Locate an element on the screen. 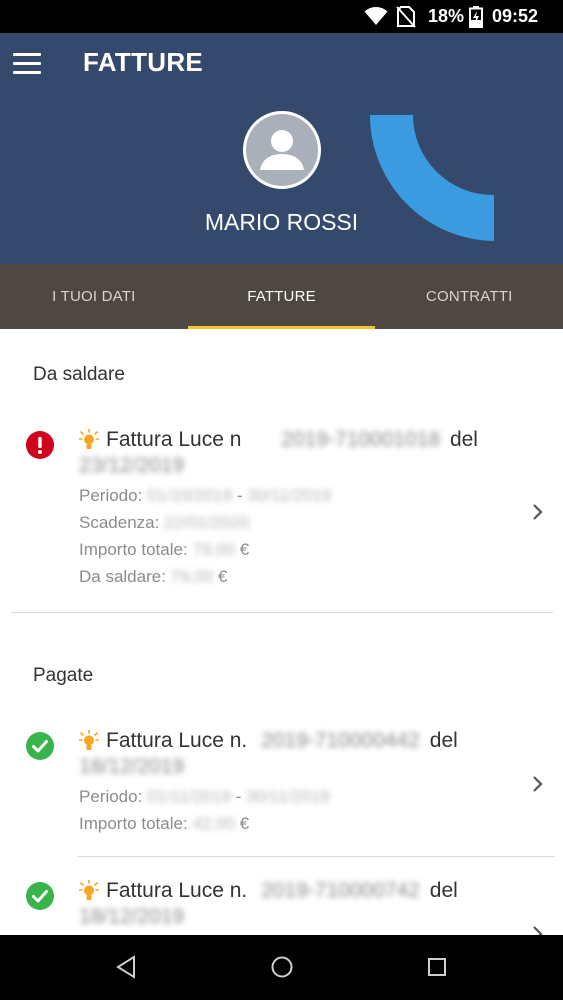 The width and height of the screenshot is (563, 1000). menu-icon is located at coordinates (28, 65).